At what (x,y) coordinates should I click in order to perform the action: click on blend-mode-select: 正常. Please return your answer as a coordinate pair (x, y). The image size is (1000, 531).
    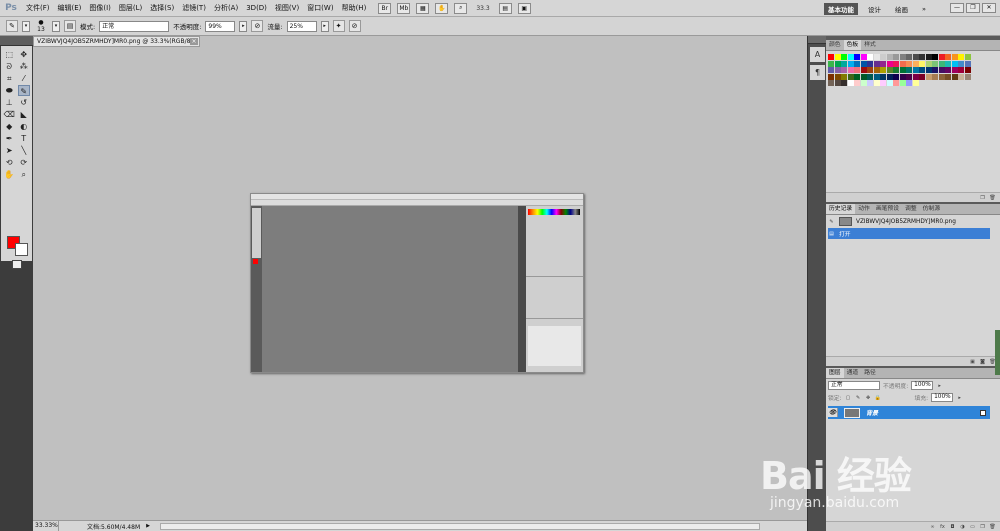
    Looking at the image, I should click on (854, 385).